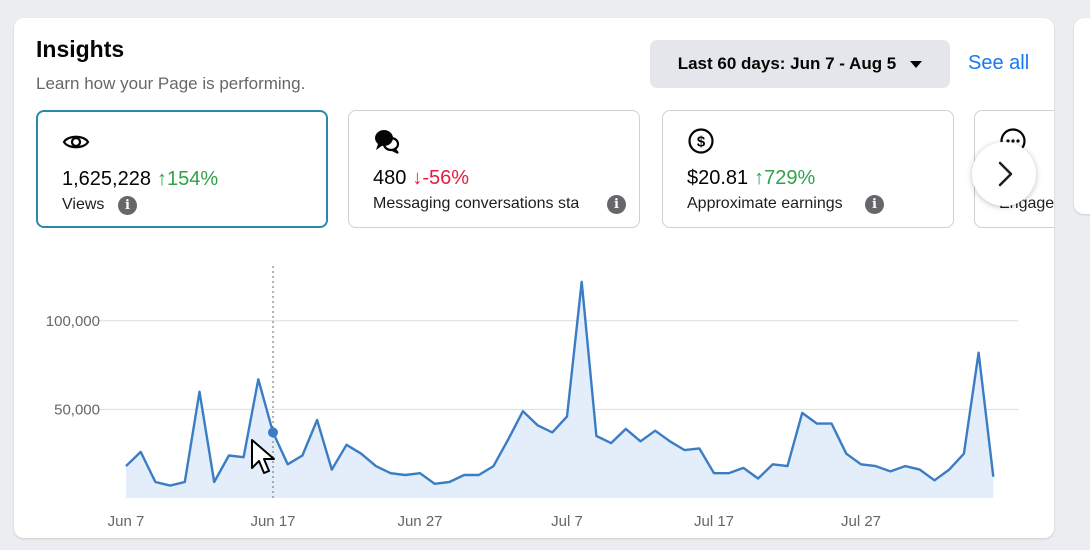 Image resolution: width=1090 pixels, height=550 pixels. Describe the element at coordinates (476, 203) in the screenshot. I see `metric-label: Messaging conversations sta` at that location.